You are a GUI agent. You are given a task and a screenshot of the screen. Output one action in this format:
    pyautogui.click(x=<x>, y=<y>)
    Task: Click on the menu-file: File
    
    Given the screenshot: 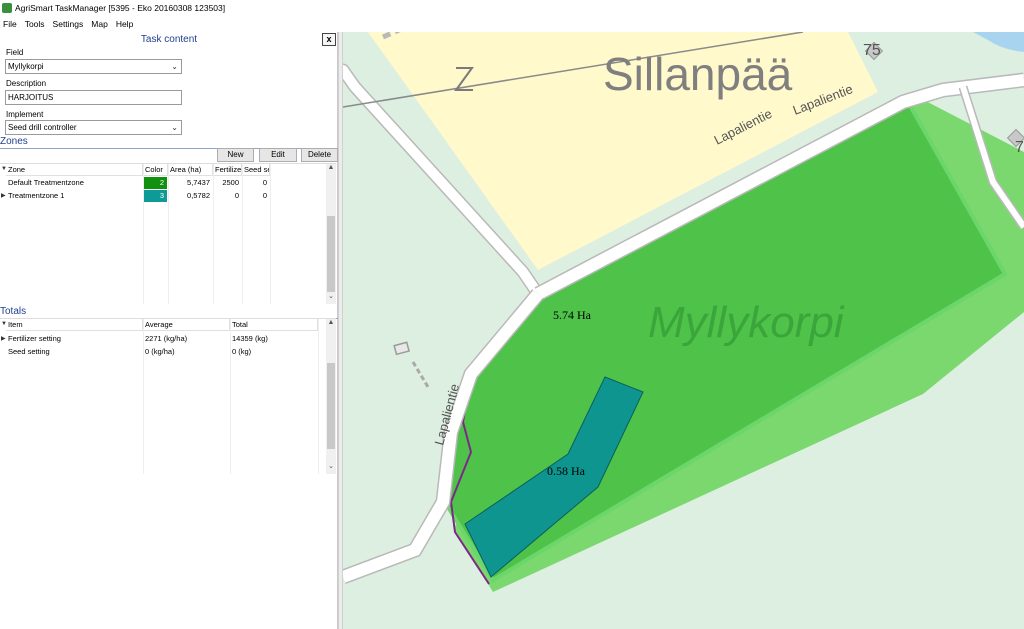 What is the action you would take?
    pyautogui.click(x=10, y=24)
    